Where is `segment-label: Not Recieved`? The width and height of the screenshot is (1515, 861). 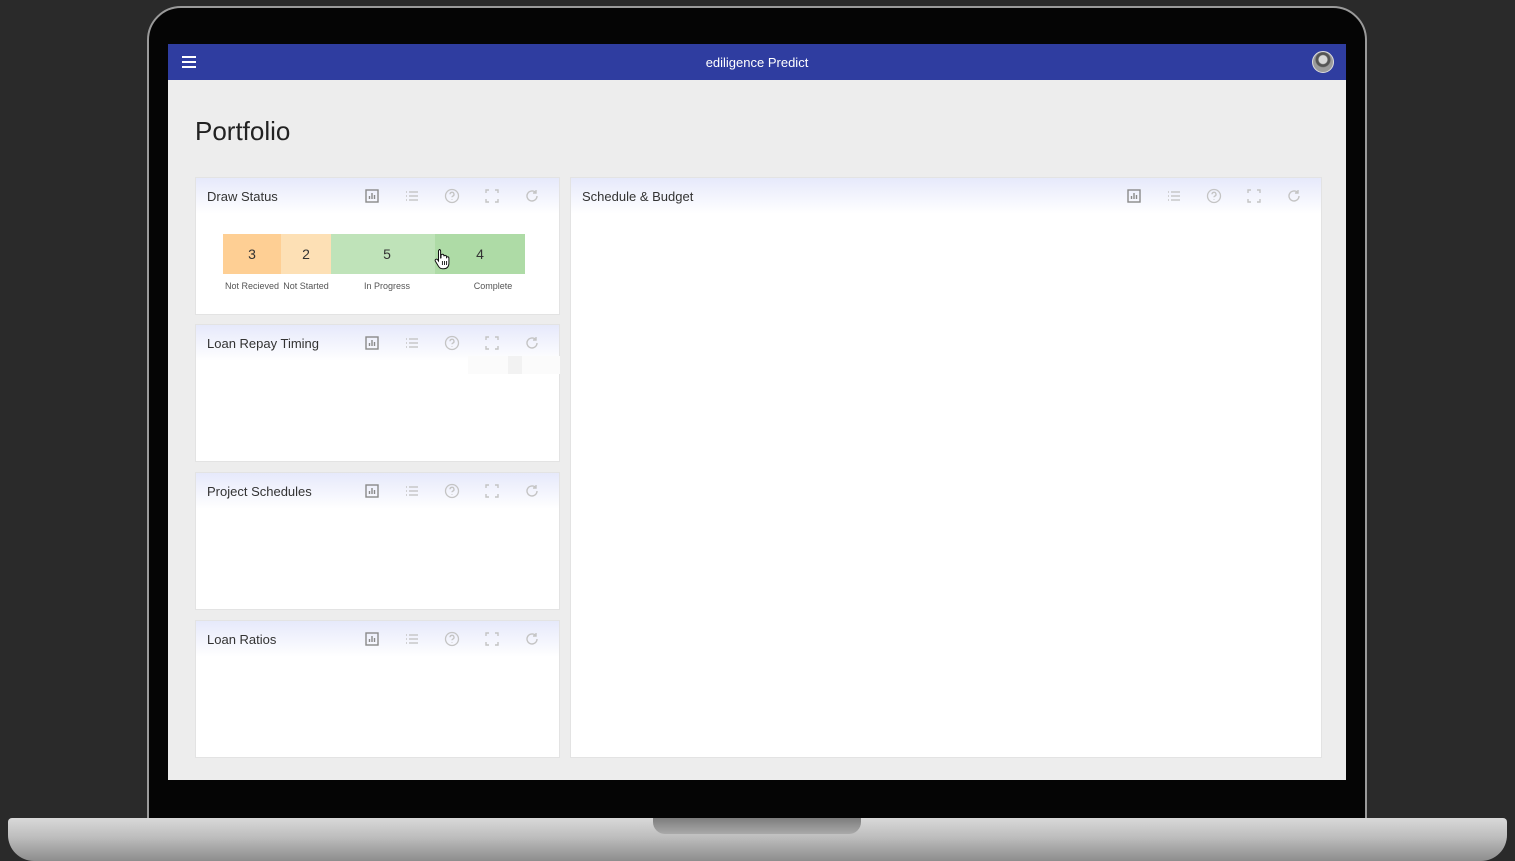
segment-label: Not Recieved is located at coordinates (252, 286).